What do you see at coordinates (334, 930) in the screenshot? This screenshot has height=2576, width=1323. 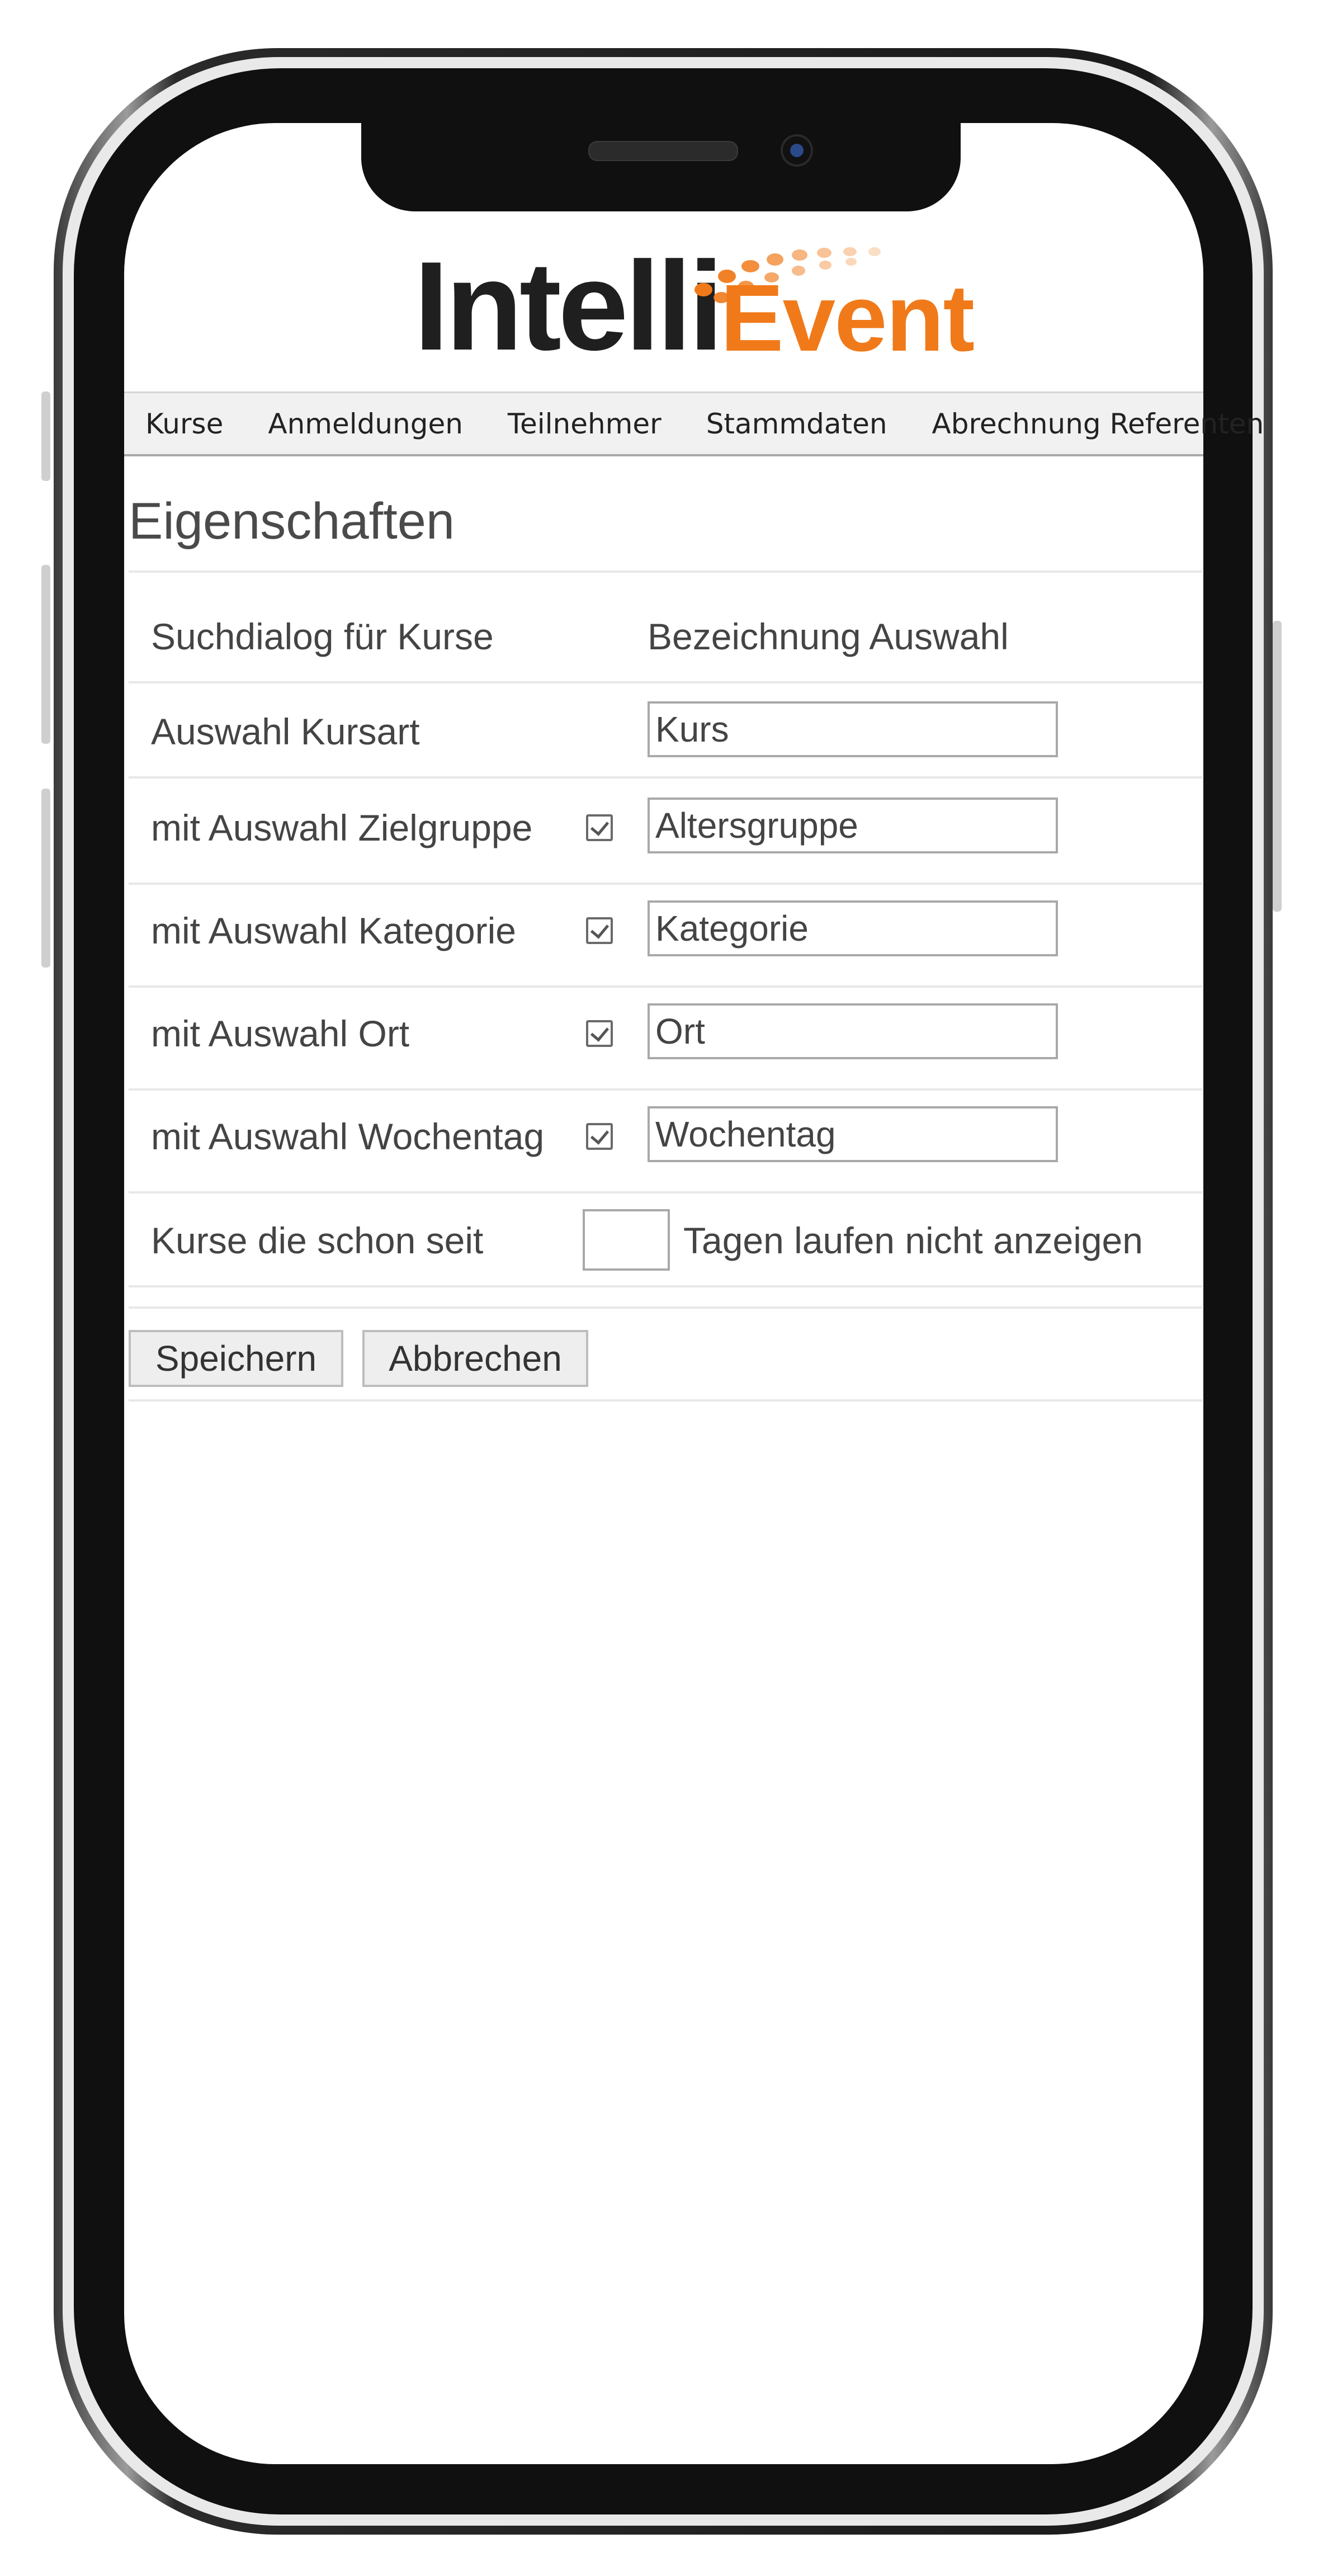 I see `category-label: mit Auswahl Kategorie` at bounding box center [334, 930].